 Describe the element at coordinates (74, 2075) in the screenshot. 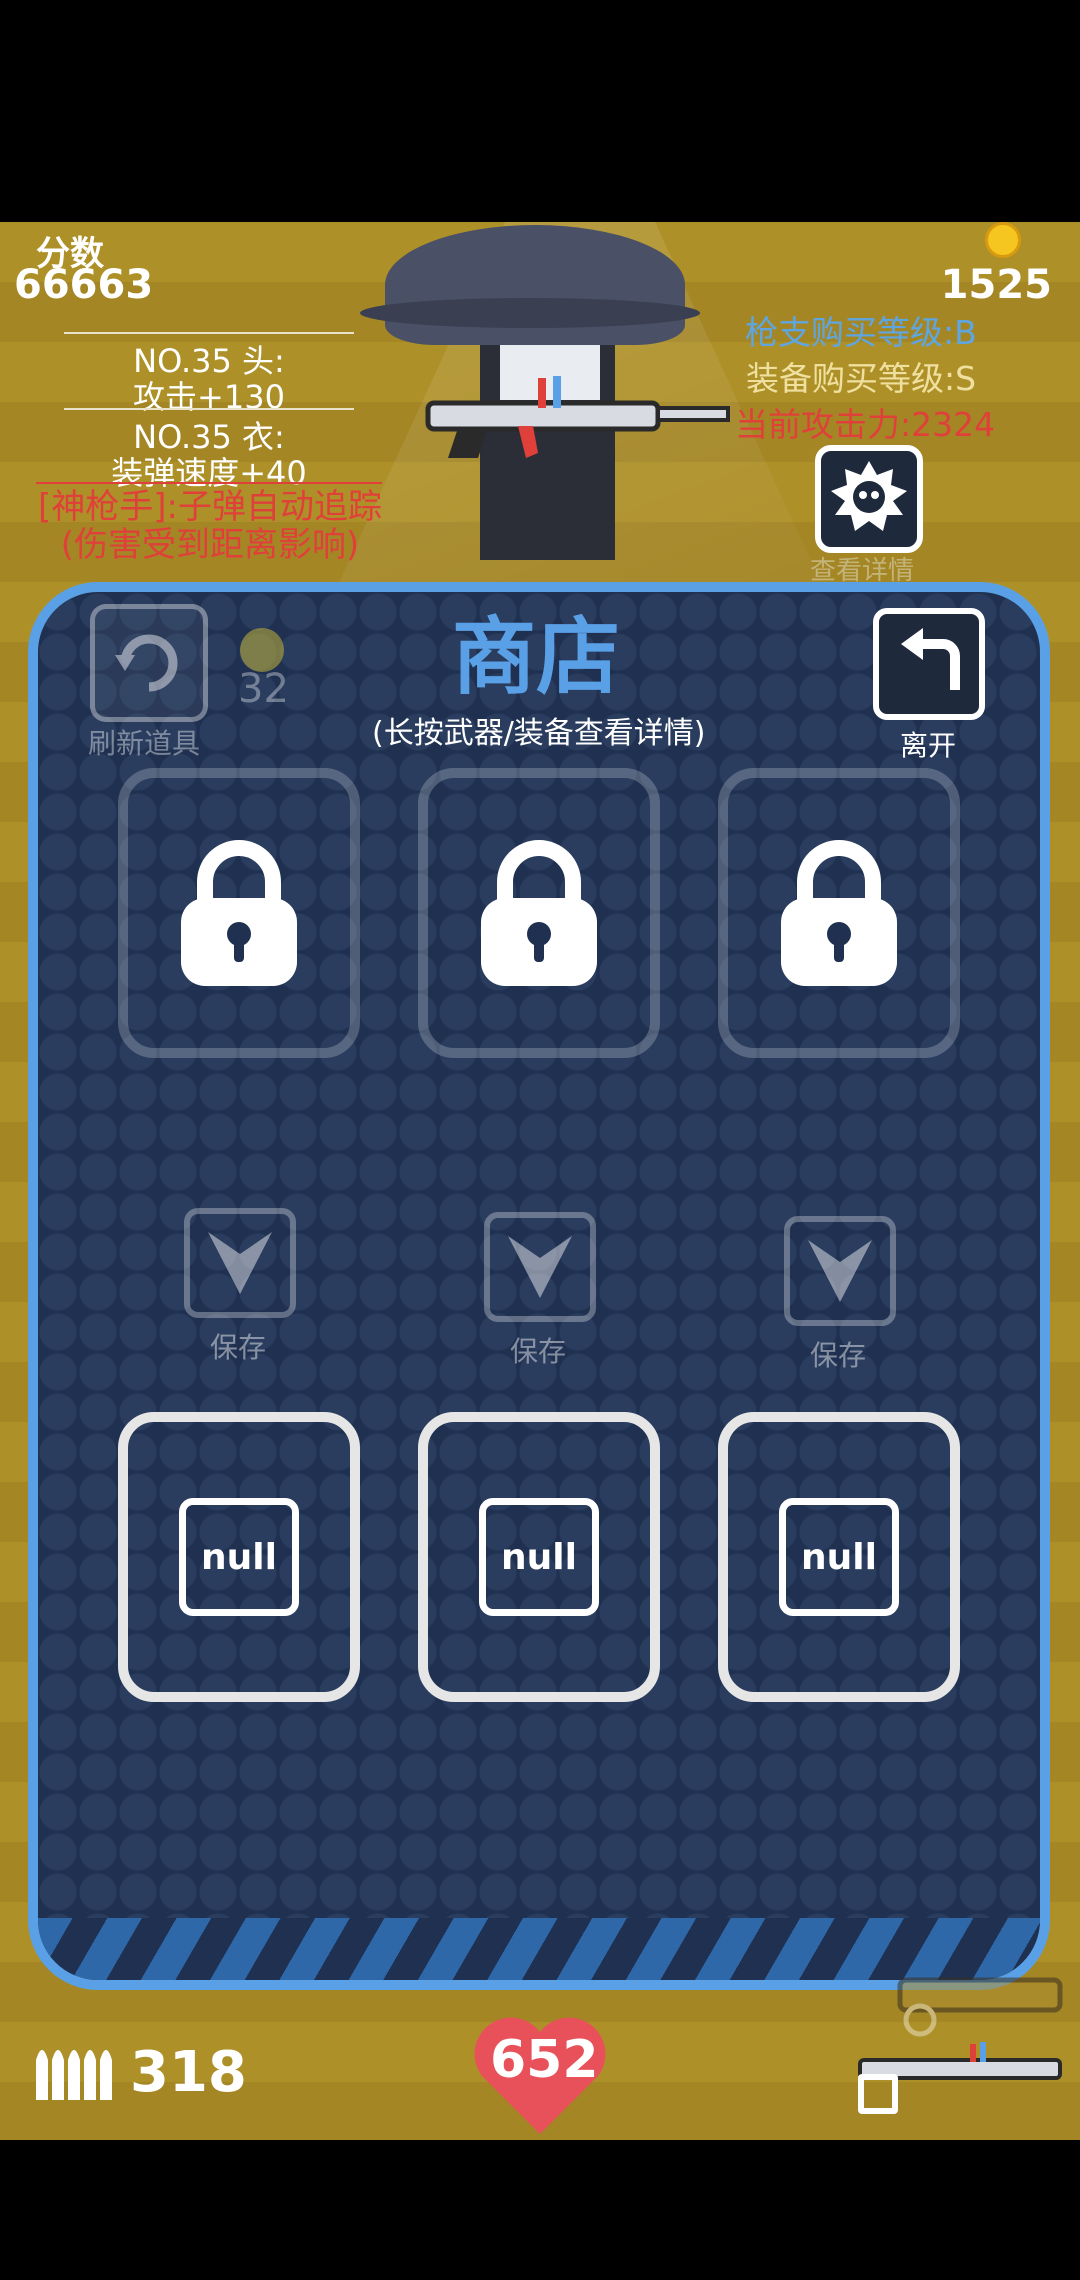

I see `ammo-icon` at that location.